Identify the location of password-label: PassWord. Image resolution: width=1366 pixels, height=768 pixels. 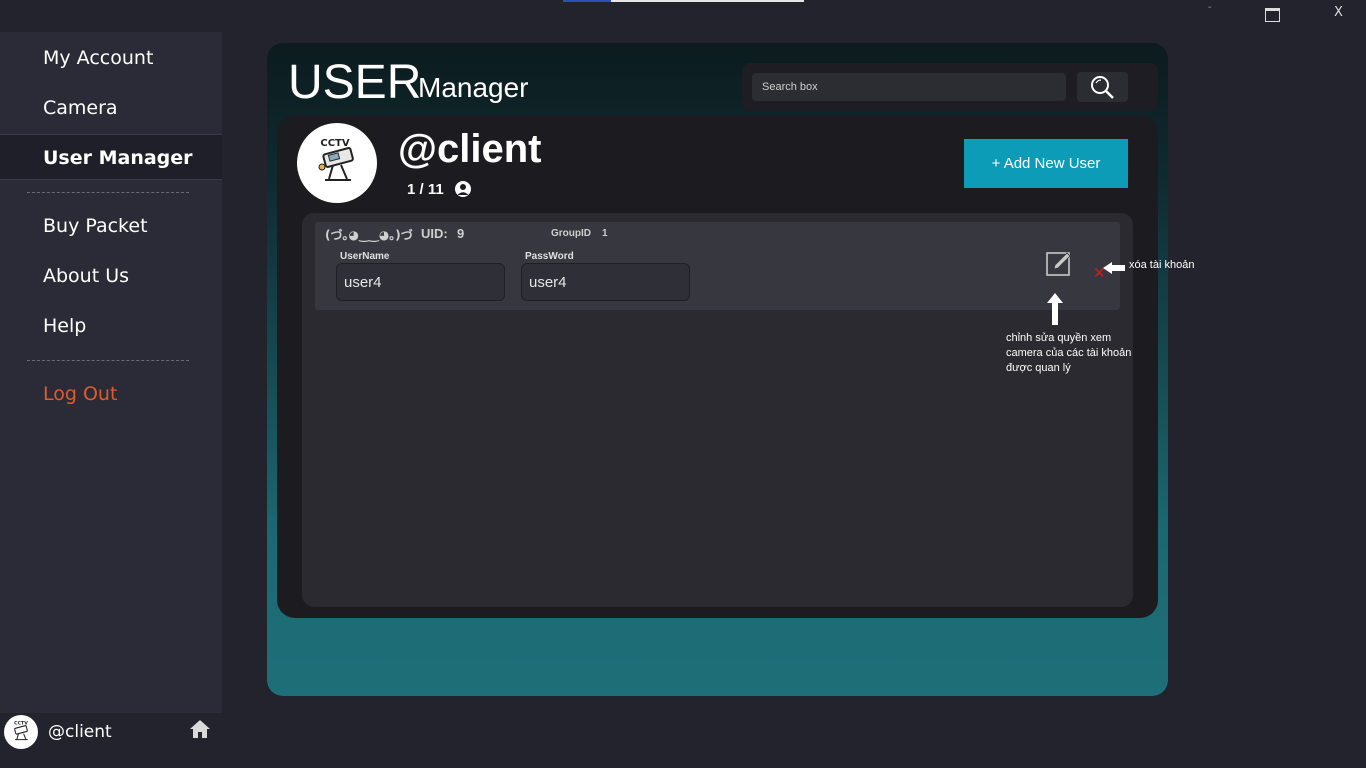
(549, 256).